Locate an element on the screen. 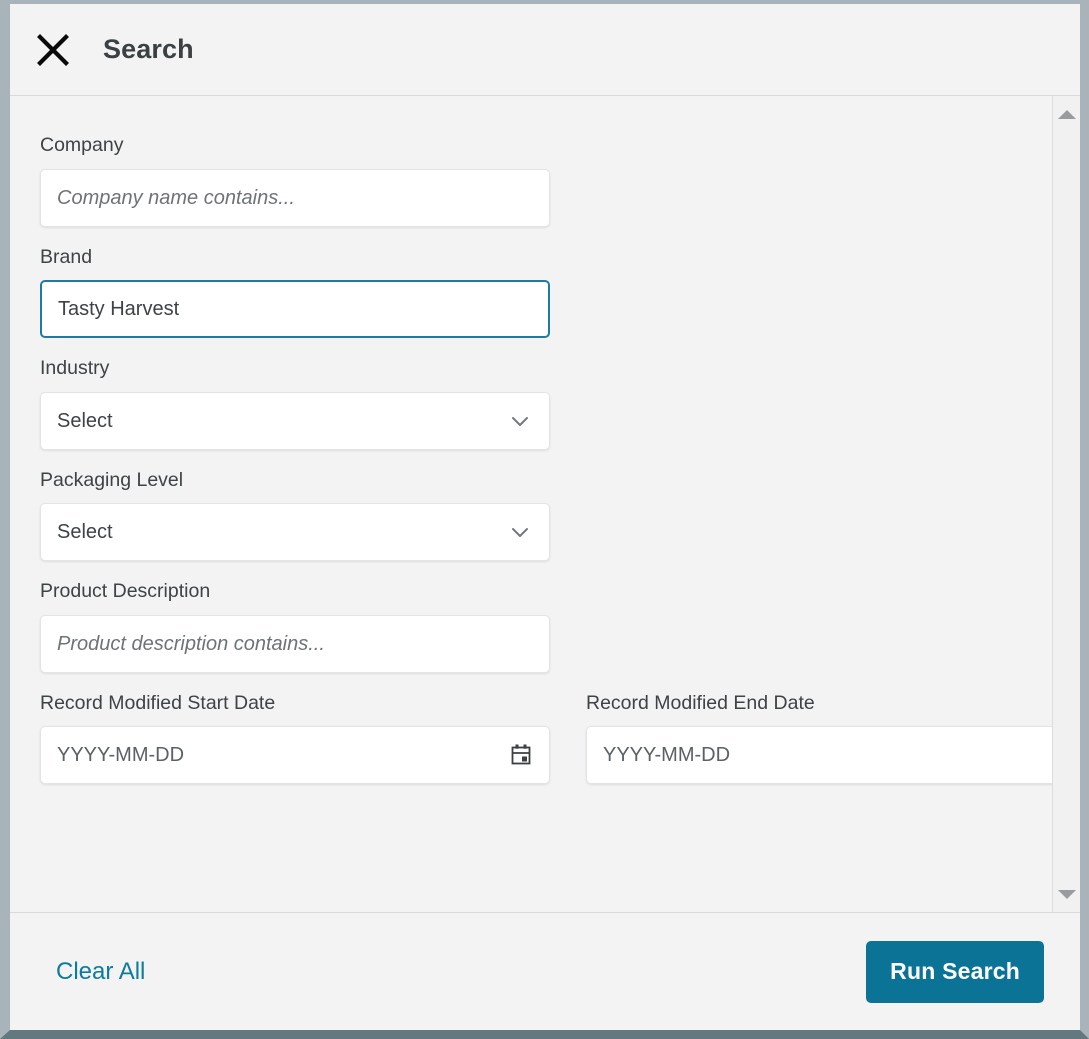 This screenshot has height=1039, width=1089. field-record-modified-start-date: Record Modified Start Date YYYY-MM-DD is located at coordinates (295, 737).